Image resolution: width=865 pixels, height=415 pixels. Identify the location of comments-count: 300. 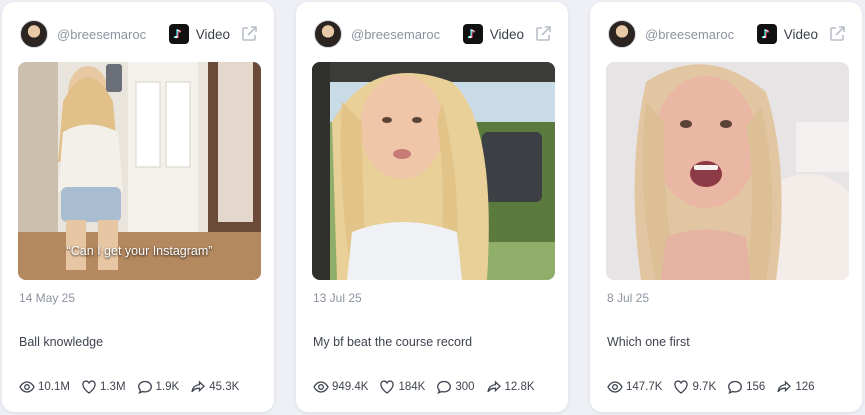
(465, 387).